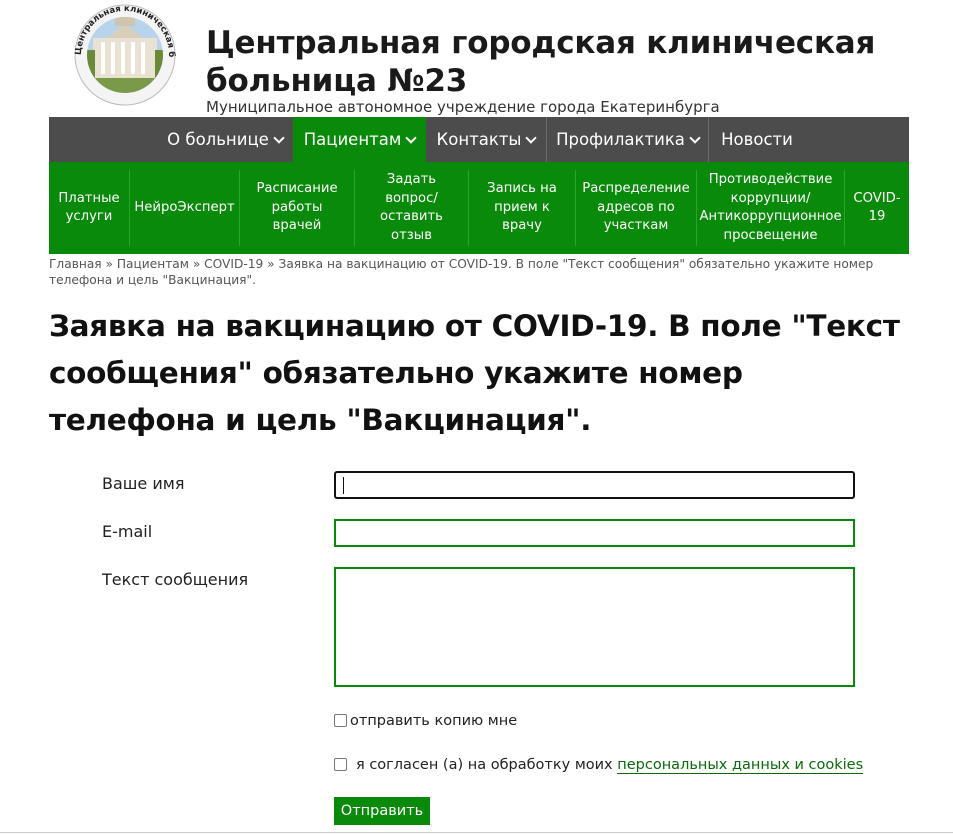  I want to click on message-label: Текст сообщения, so click(175, 579).